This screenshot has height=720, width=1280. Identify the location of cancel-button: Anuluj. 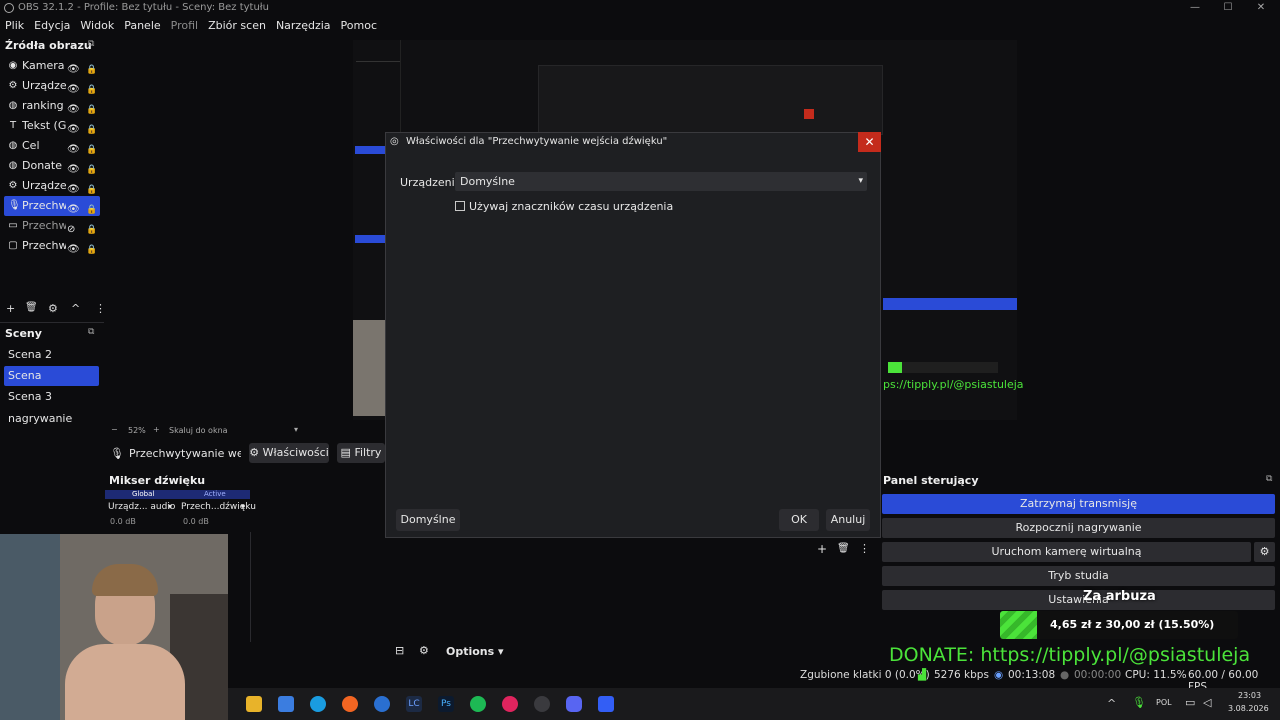
(848, 520).